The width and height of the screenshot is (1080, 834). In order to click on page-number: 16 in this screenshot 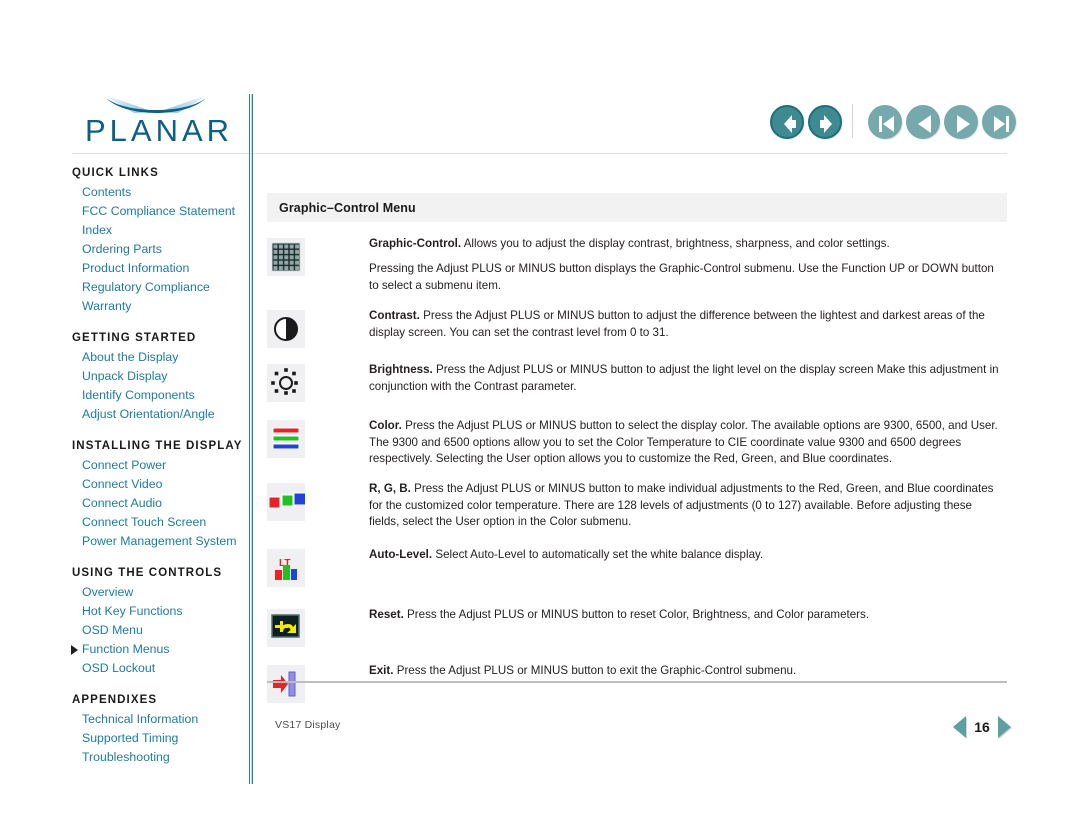, I will do `click(982, 727)`.